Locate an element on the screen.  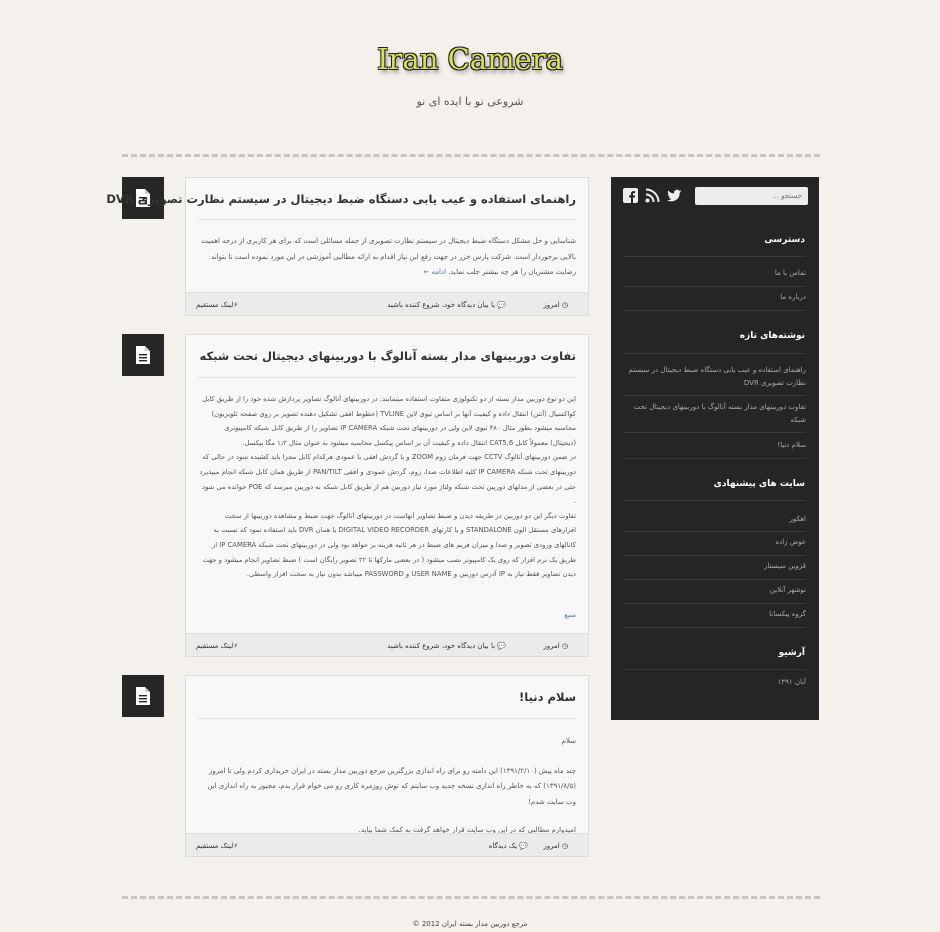
recent-post-link: سلام دنیا! is located at coordinates (715, 445).